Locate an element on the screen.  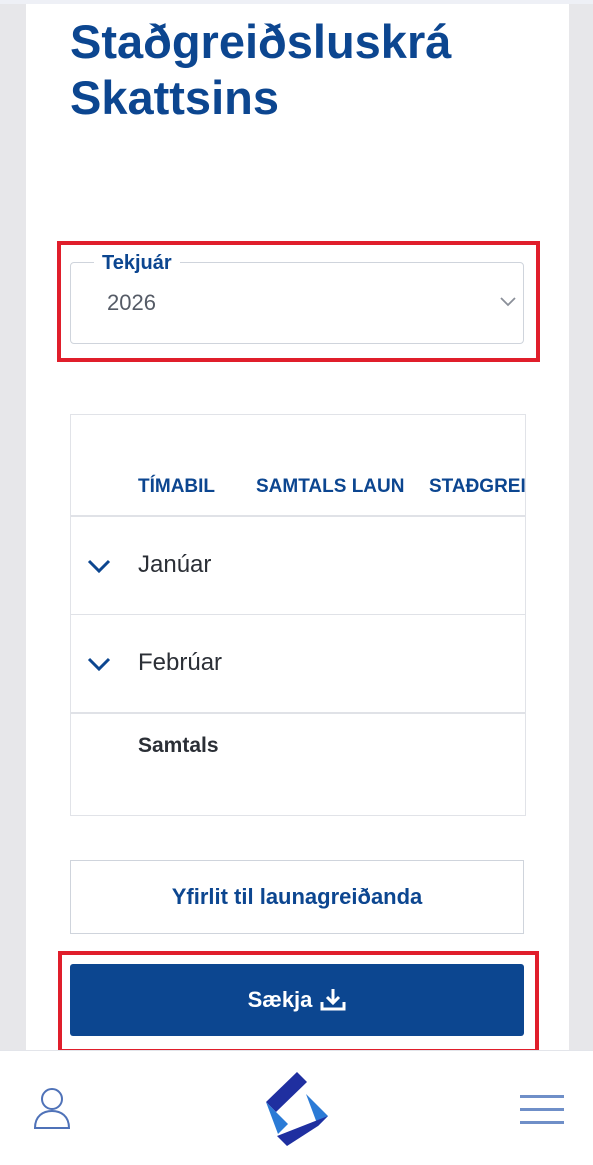
total-divider is located at coordinates (298, 713).